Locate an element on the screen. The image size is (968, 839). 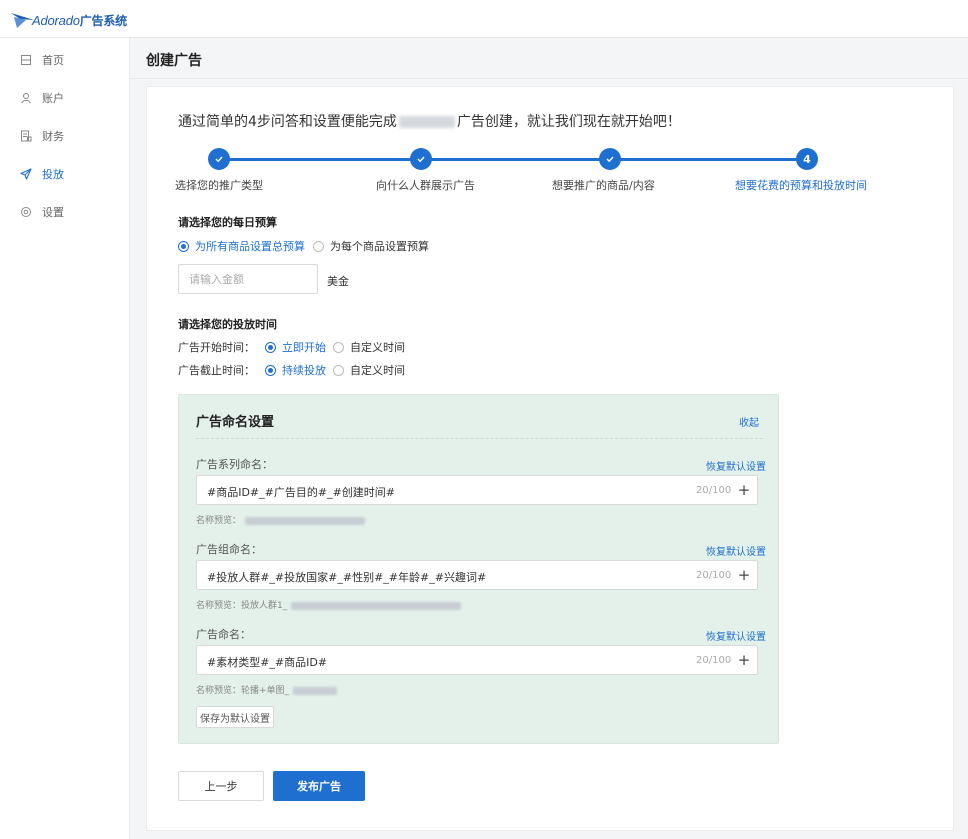
adset-preview: 名称预览：投放人群1_ is located at coordinates (329, 604).